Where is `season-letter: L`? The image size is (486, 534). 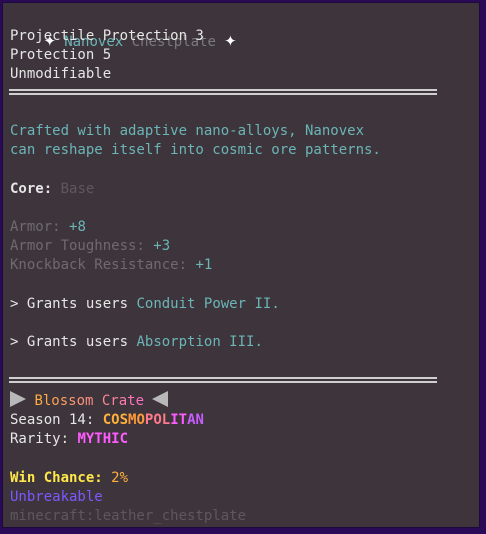
season-letter: L is located at coordinates (166, 420).